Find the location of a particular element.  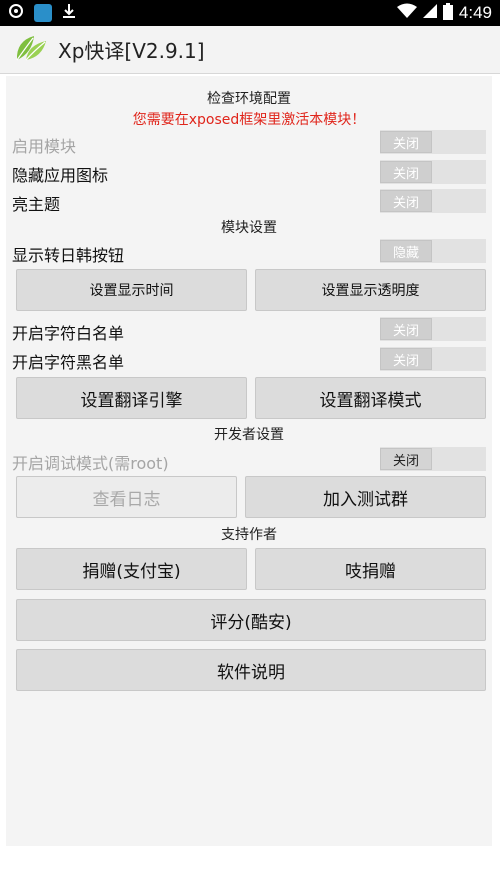

whitelist-label: 开启字符白名单 is located at coordinates (68, 333).